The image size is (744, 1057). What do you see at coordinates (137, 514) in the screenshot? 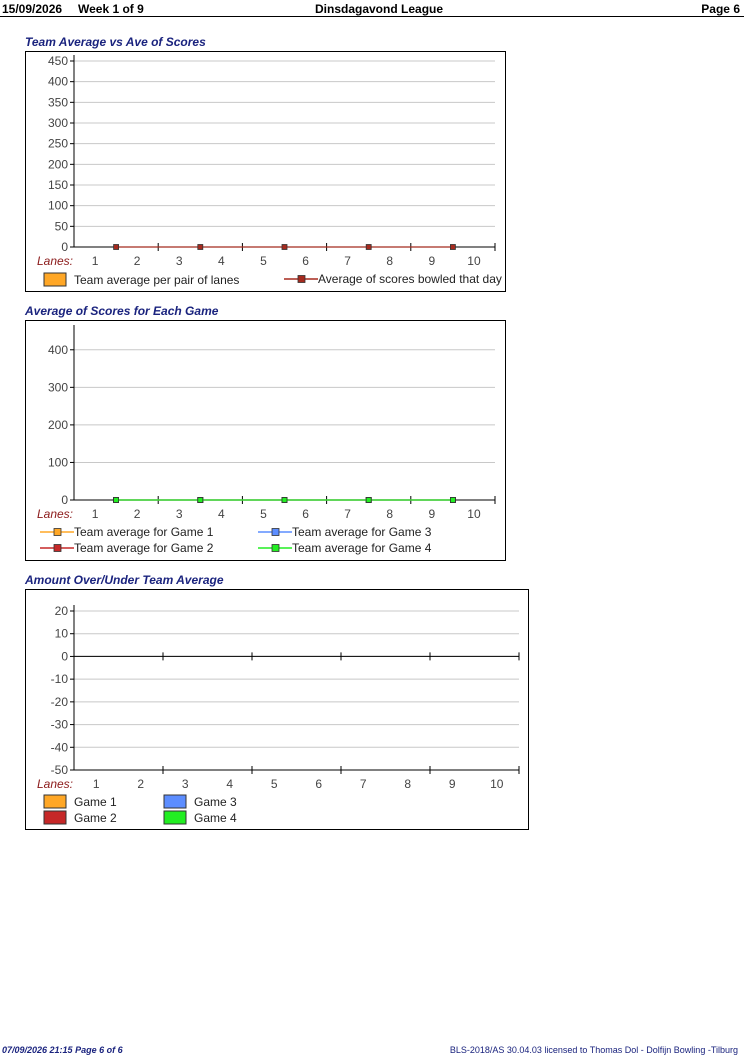
I see `chart2-xtick-label: 2` at bounding box center [137, 514].